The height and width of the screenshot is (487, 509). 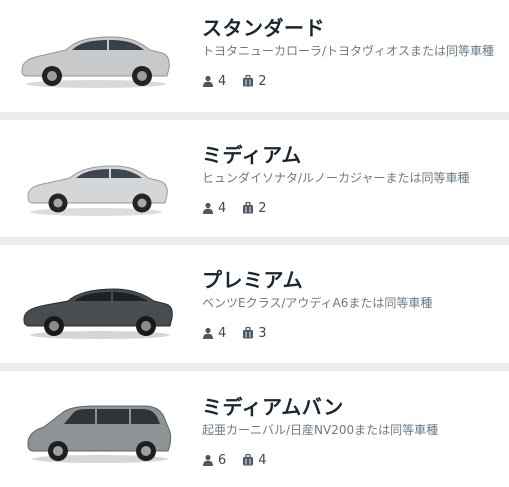 What do you see at coordinates (262, 333) in the screenshot?
I see `luggage-count: 3` at bounding box center [262, 333].